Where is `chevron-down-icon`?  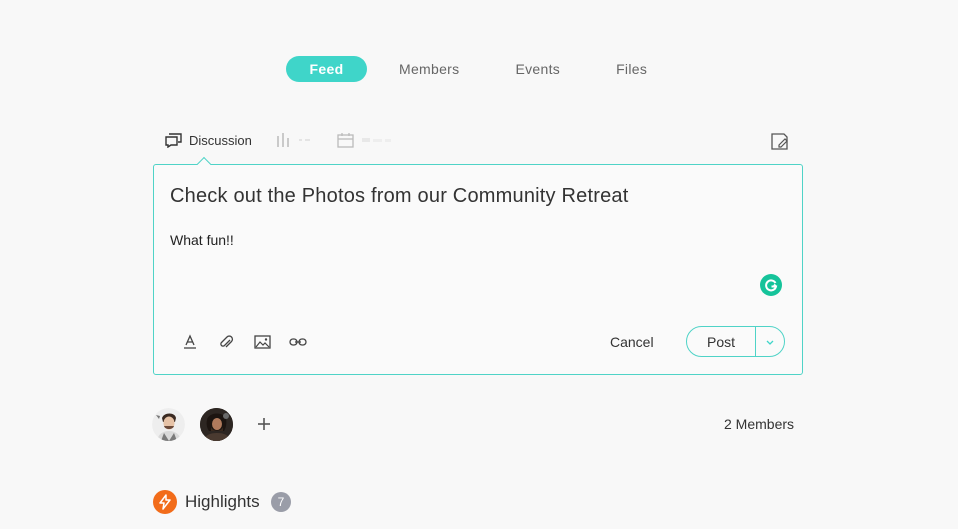 chevron-down-icon is located at coordinates (770, 342).